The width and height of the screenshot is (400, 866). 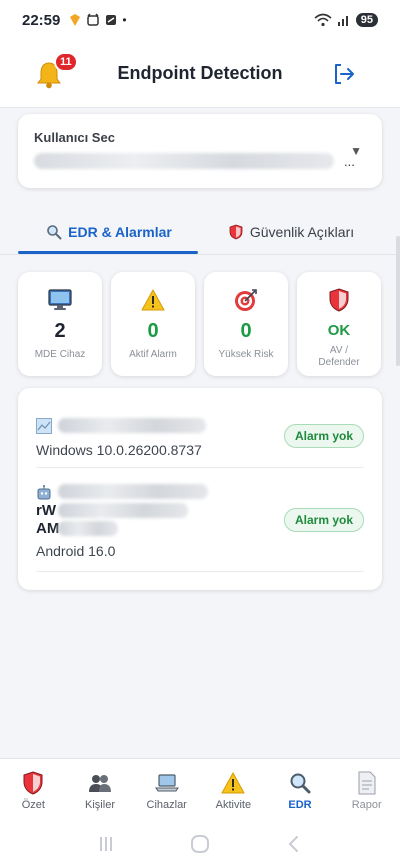 I want to click on app-notification-icon, so click(x=75, y=20).